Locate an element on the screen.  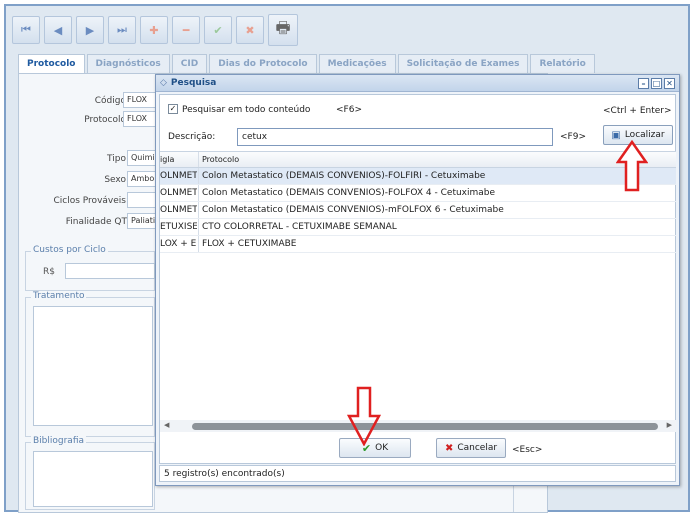
bibliografia-textarea is located at coordinates (93, 479).